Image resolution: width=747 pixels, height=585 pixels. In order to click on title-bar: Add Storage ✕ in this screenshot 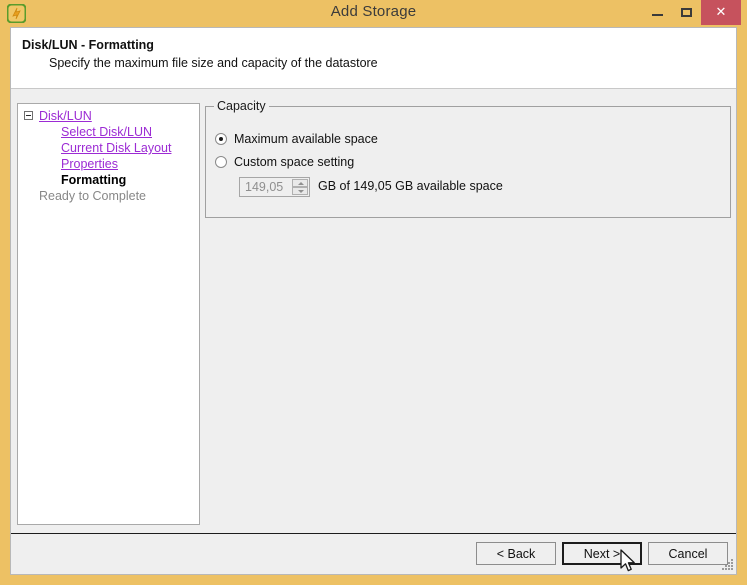, I will do `click(373, 13)`.